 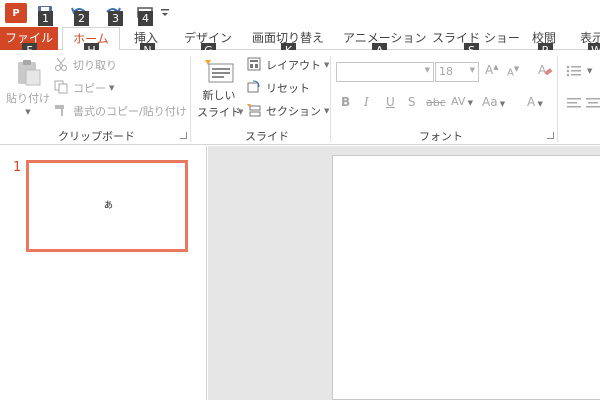 I want to click on change-case-button: Aa ▼, so click(x=493, y=102).